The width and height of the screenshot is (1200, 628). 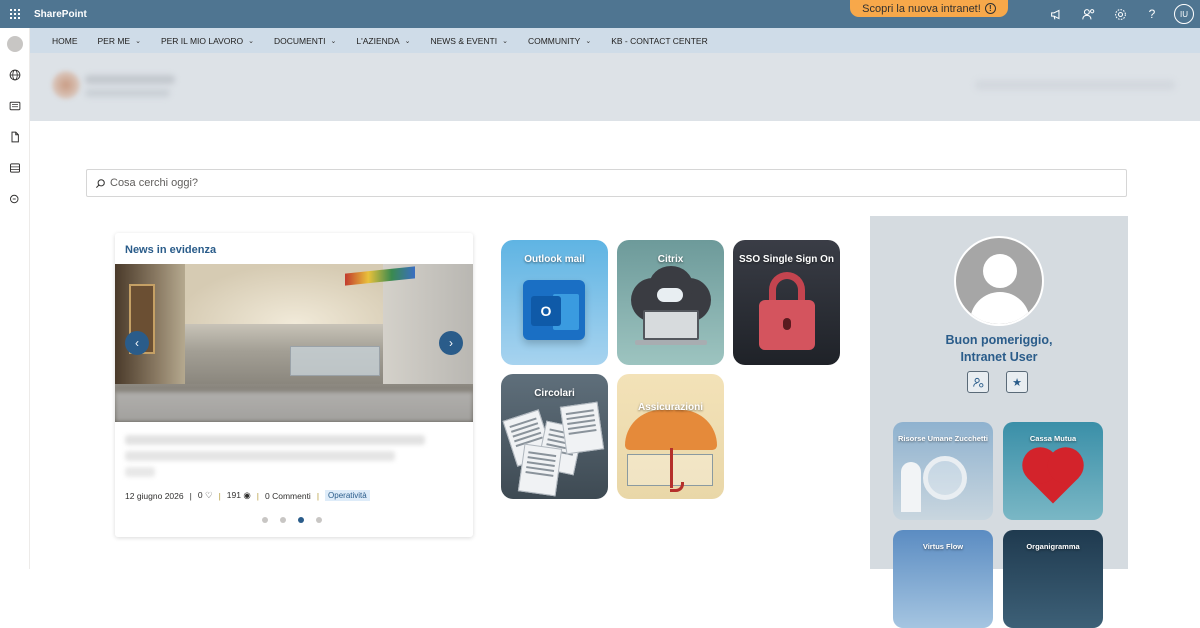 I want to click on quicklink-citrix: Citrix, so click(x=670, y=302).